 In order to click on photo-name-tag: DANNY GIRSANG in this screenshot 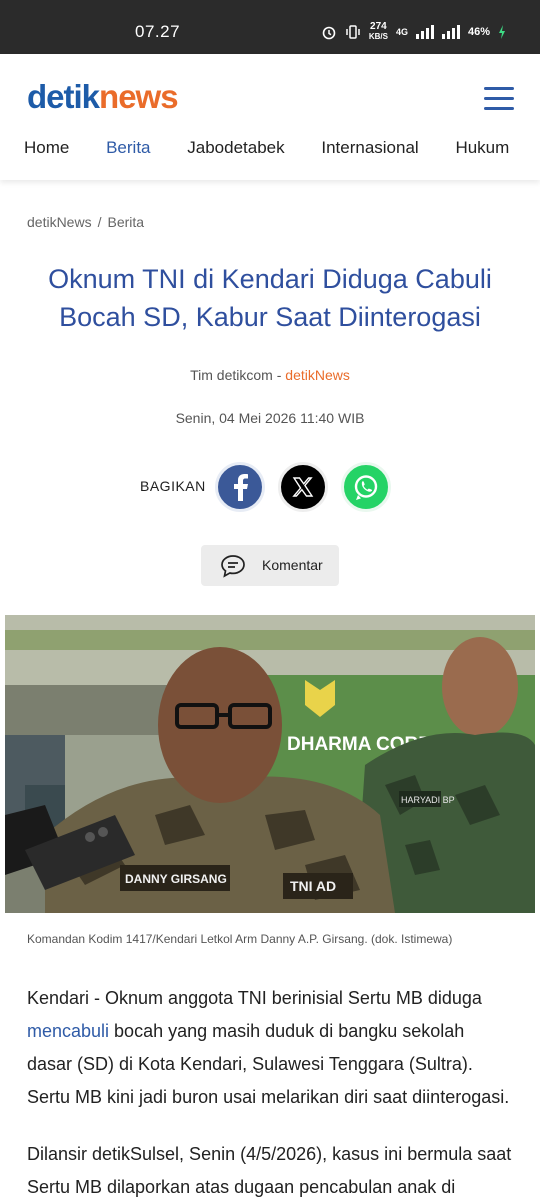, I will do `click(176, 879)`.